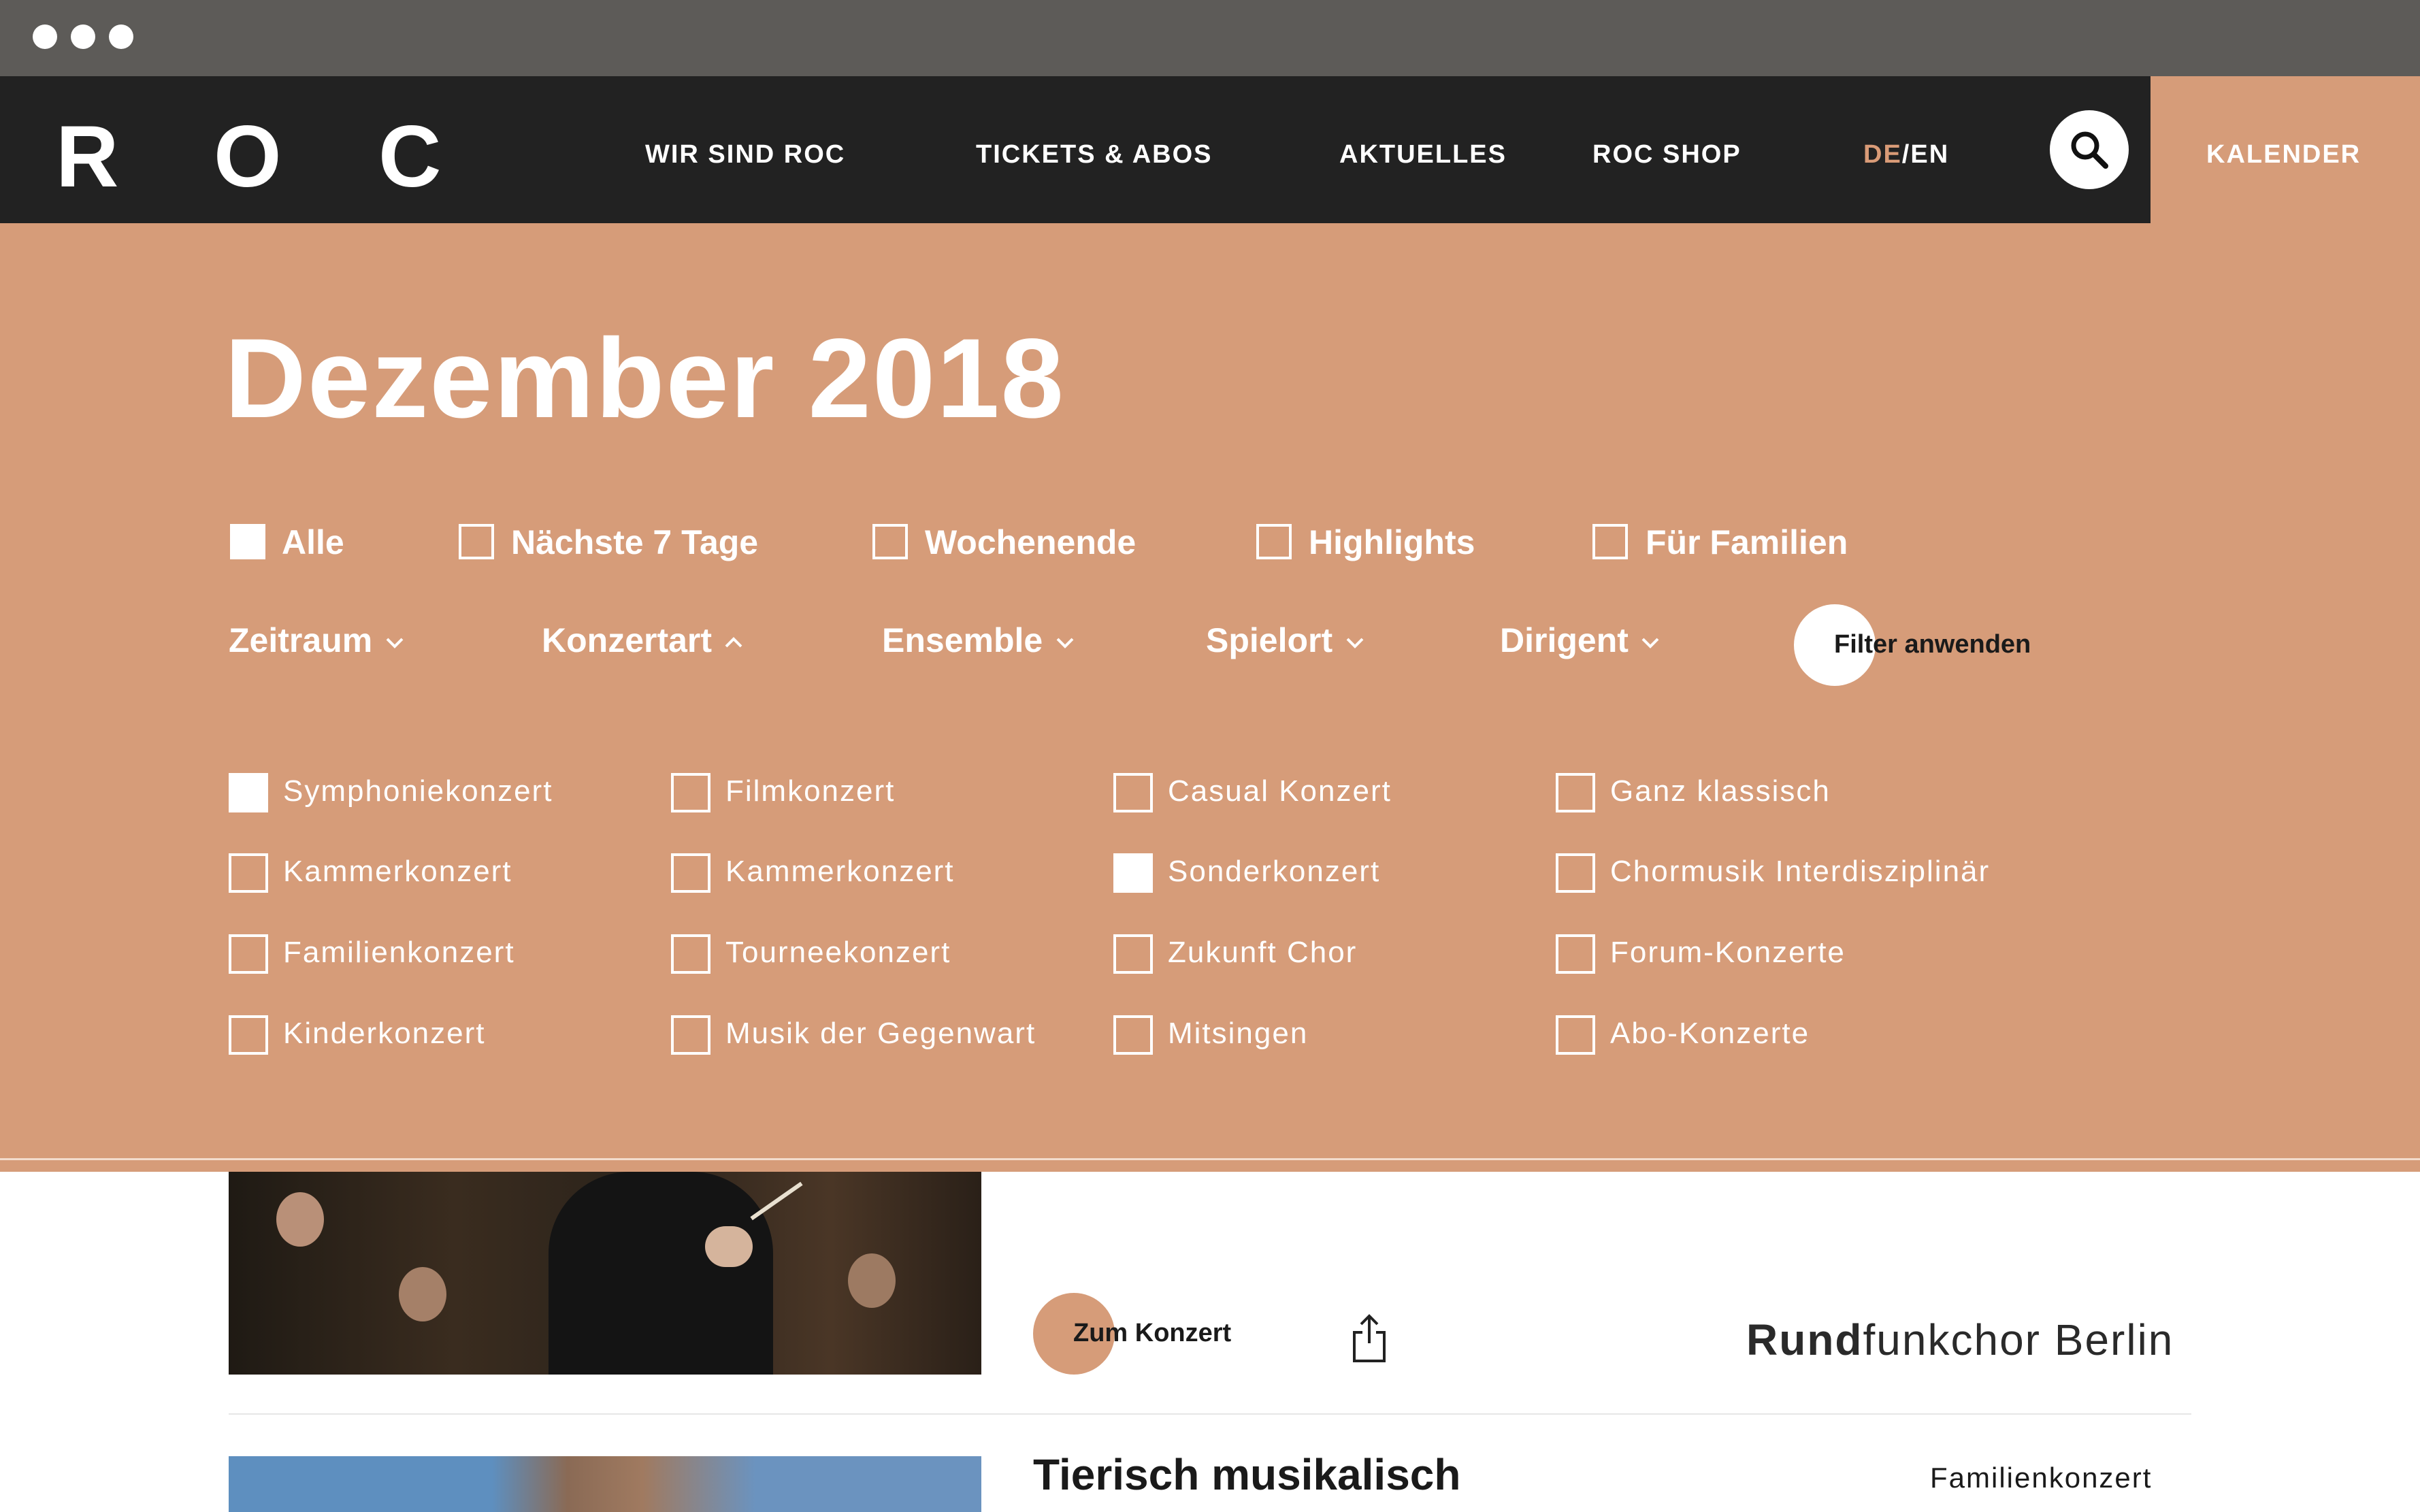  What do you see at coordinates (248, 157) in the screenshot?
I see `logo-letter-o: O` at bounding box center [248, 157].